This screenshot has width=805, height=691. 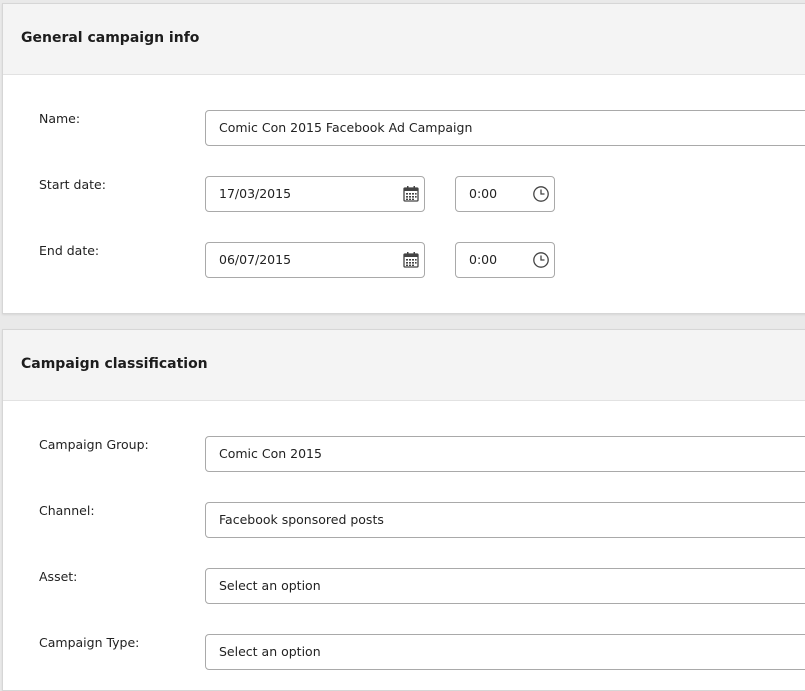 I want to click on channel-label: Channel:, so click(x=67, y=510).